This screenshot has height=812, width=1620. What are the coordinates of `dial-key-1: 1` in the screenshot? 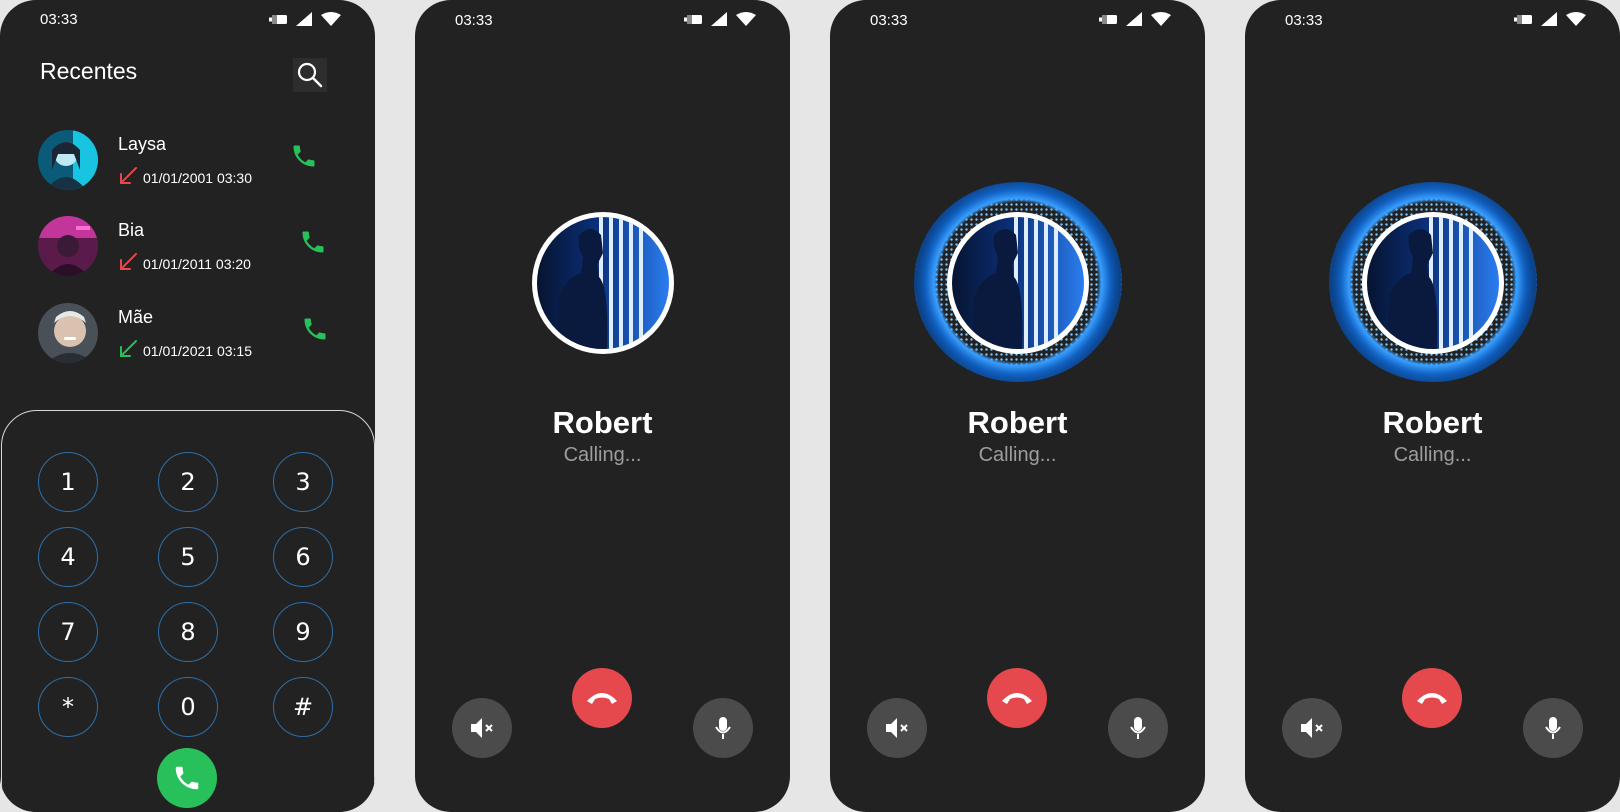 It's located at (68, 482).